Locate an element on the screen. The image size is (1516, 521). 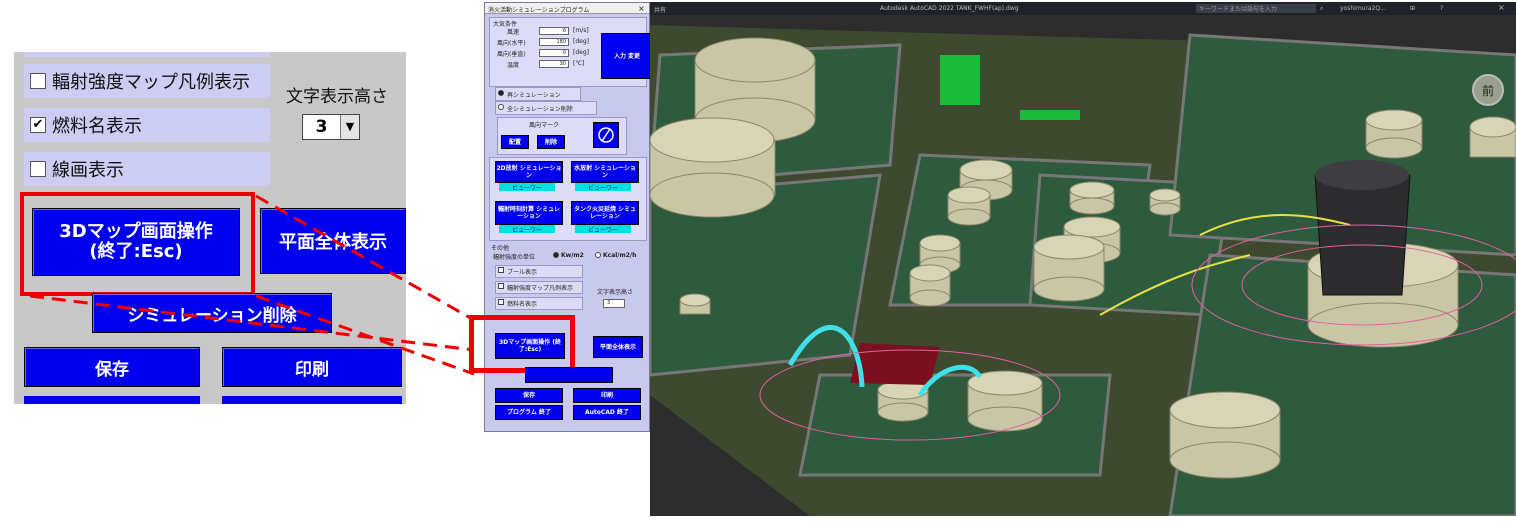
wind-dir-v-field: 0 is located at coordinates (554, 53).